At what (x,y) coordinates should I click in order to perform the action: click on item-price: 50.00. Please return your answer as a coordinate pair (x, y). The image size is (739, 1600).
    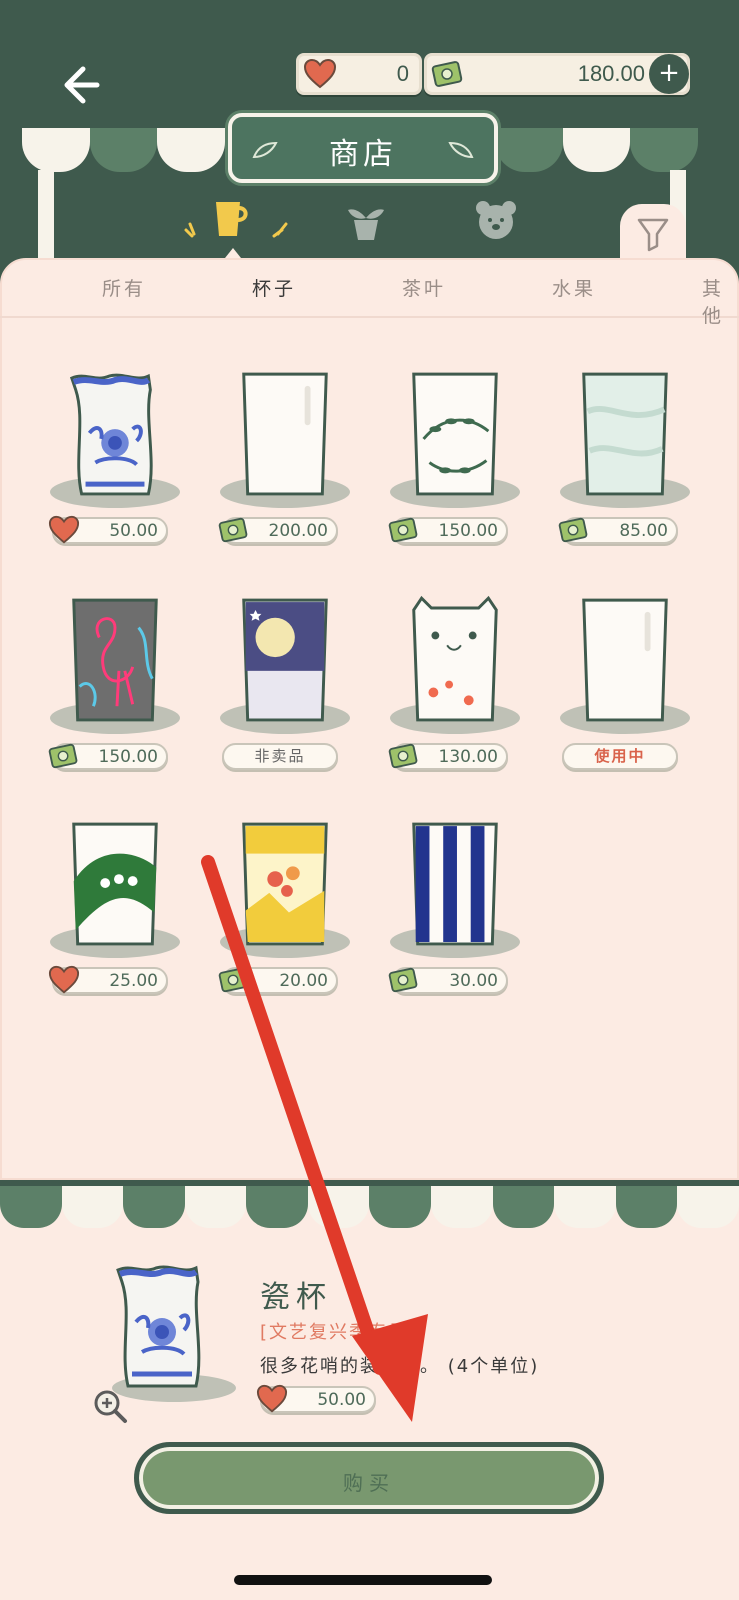
    Looking at the image, I should click on (133, 531).